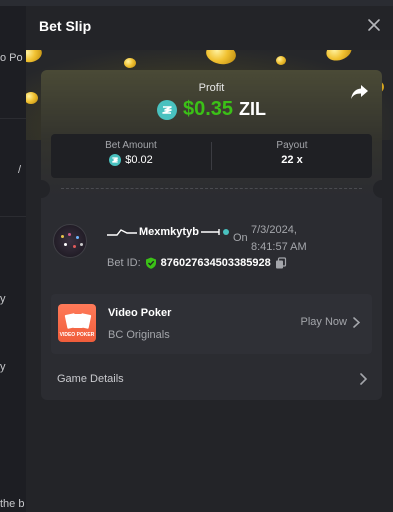  I want to click on profit-value-row: $0.35 ZIL, so click(211, 109).